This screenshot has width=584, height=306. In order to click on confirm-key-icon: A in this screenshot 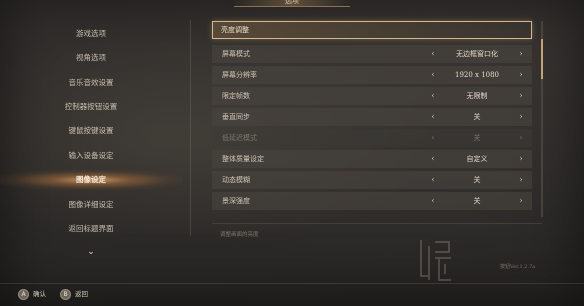, I will do `click(23, 294)`.